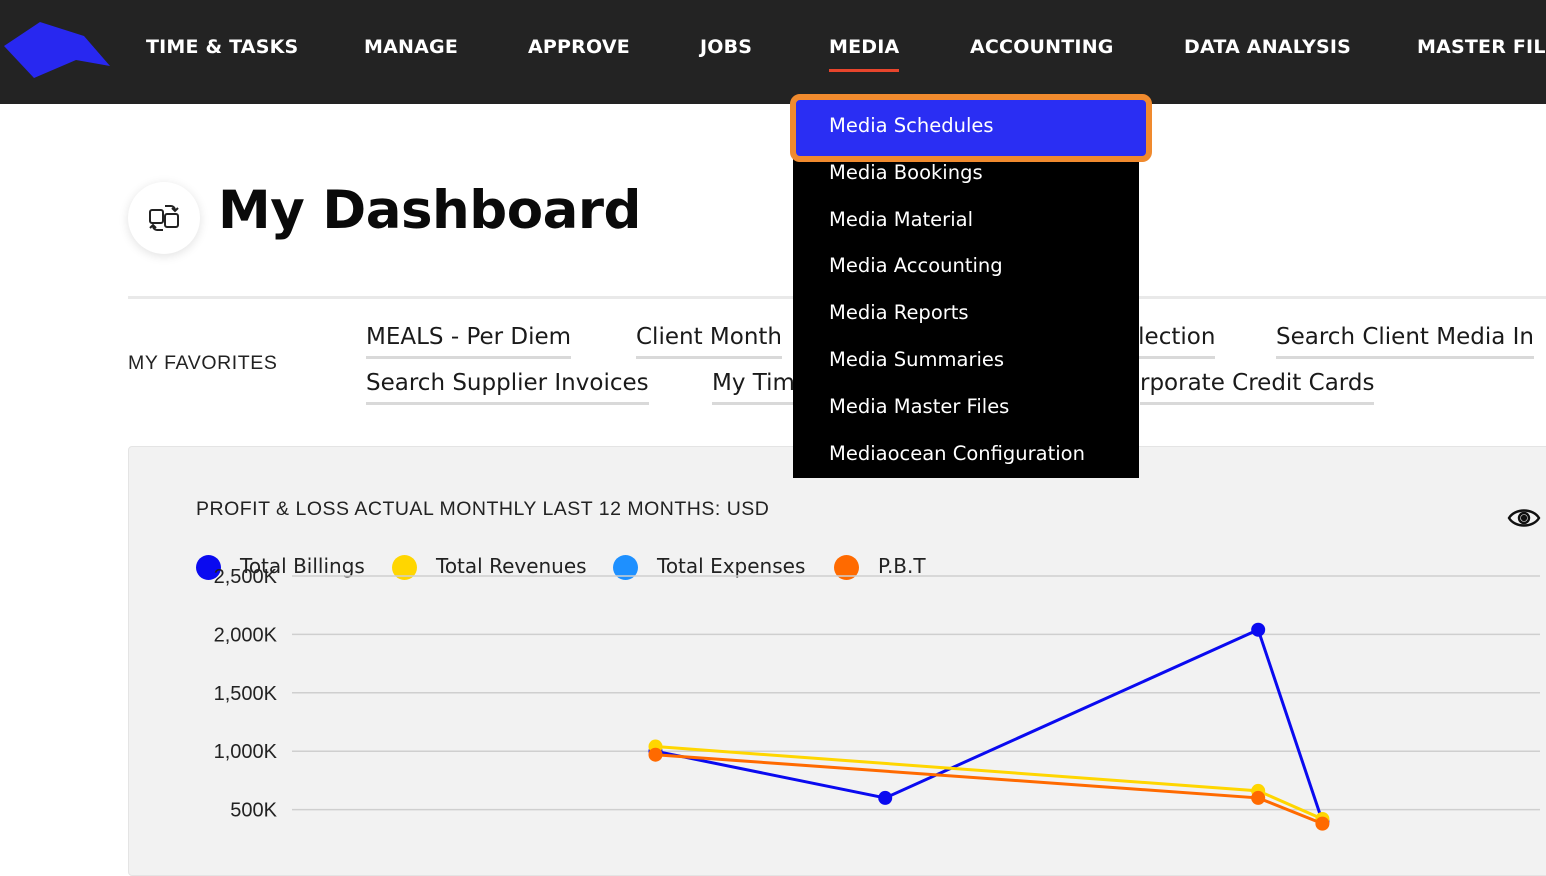  Describe the element at coordinates (906, 172) in the screenshot. I see `menu-item-media-bookings: Media Bookings` at that location.